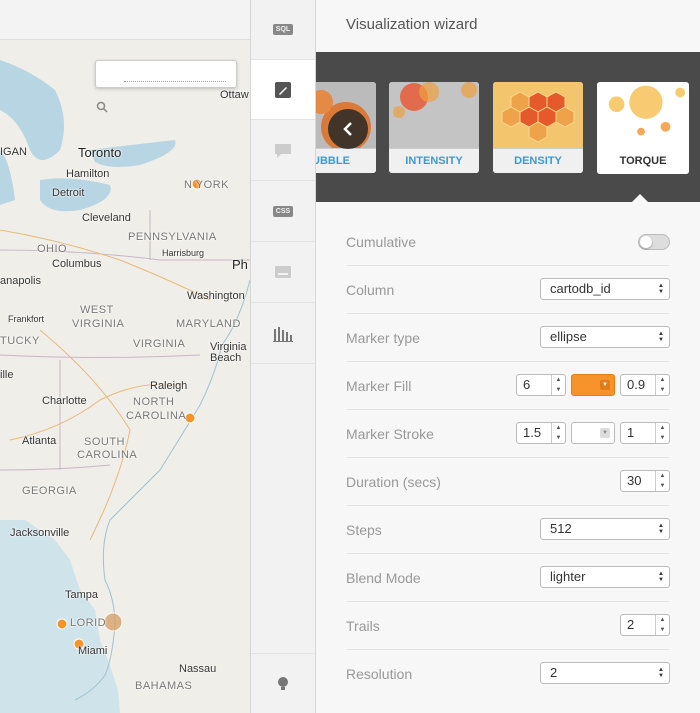  What do you see at coordinates (370, 290) in the screenshot?
I see `row-label: Column` at bounding box center [370, 290].